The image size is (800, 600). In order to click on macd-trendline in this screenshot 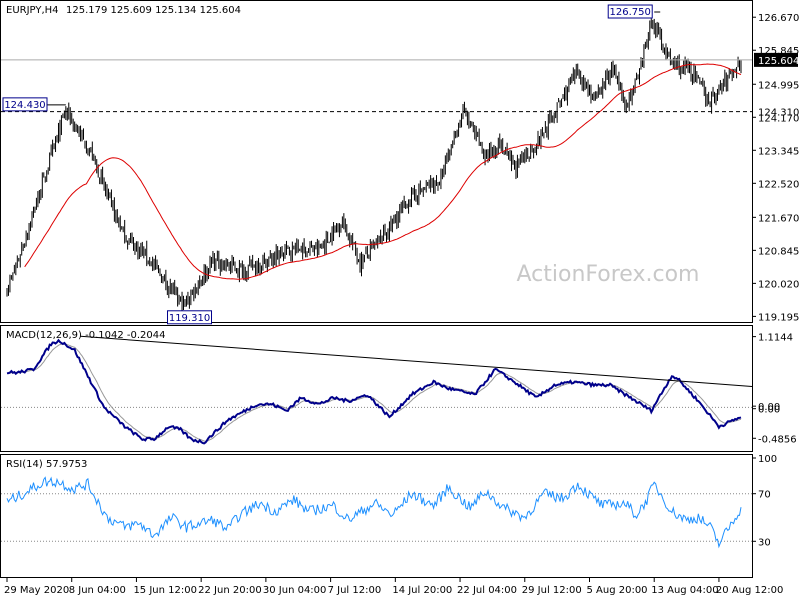, I will do `click(416, 361)`.